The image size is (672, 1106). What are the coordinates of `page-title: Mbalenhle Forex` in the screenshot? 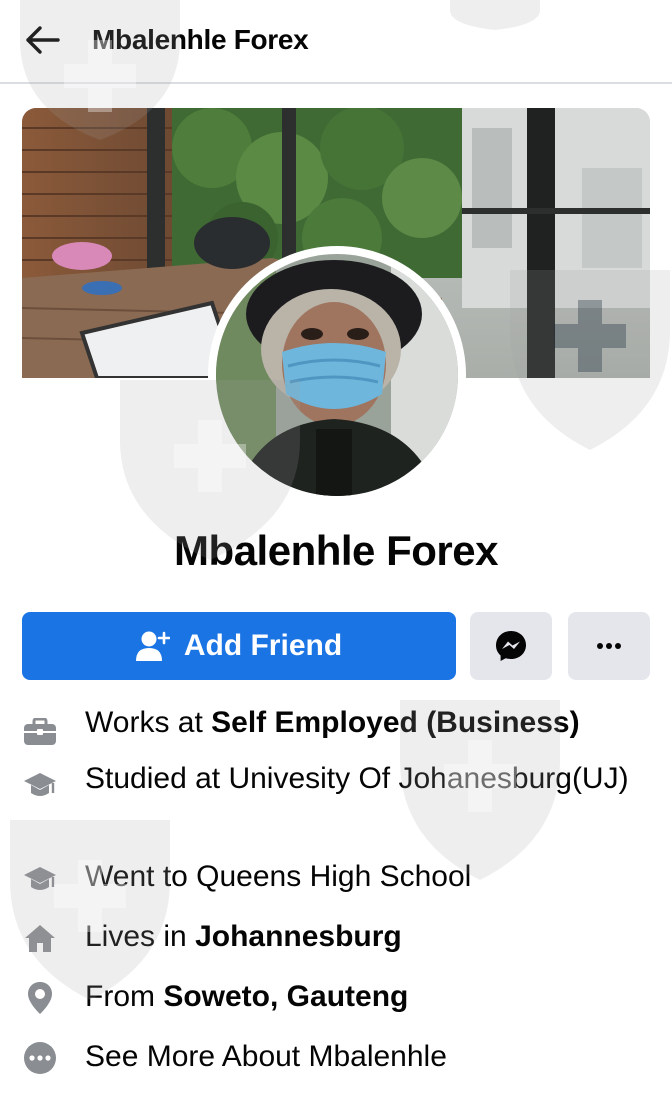 It's located at (200, 39).